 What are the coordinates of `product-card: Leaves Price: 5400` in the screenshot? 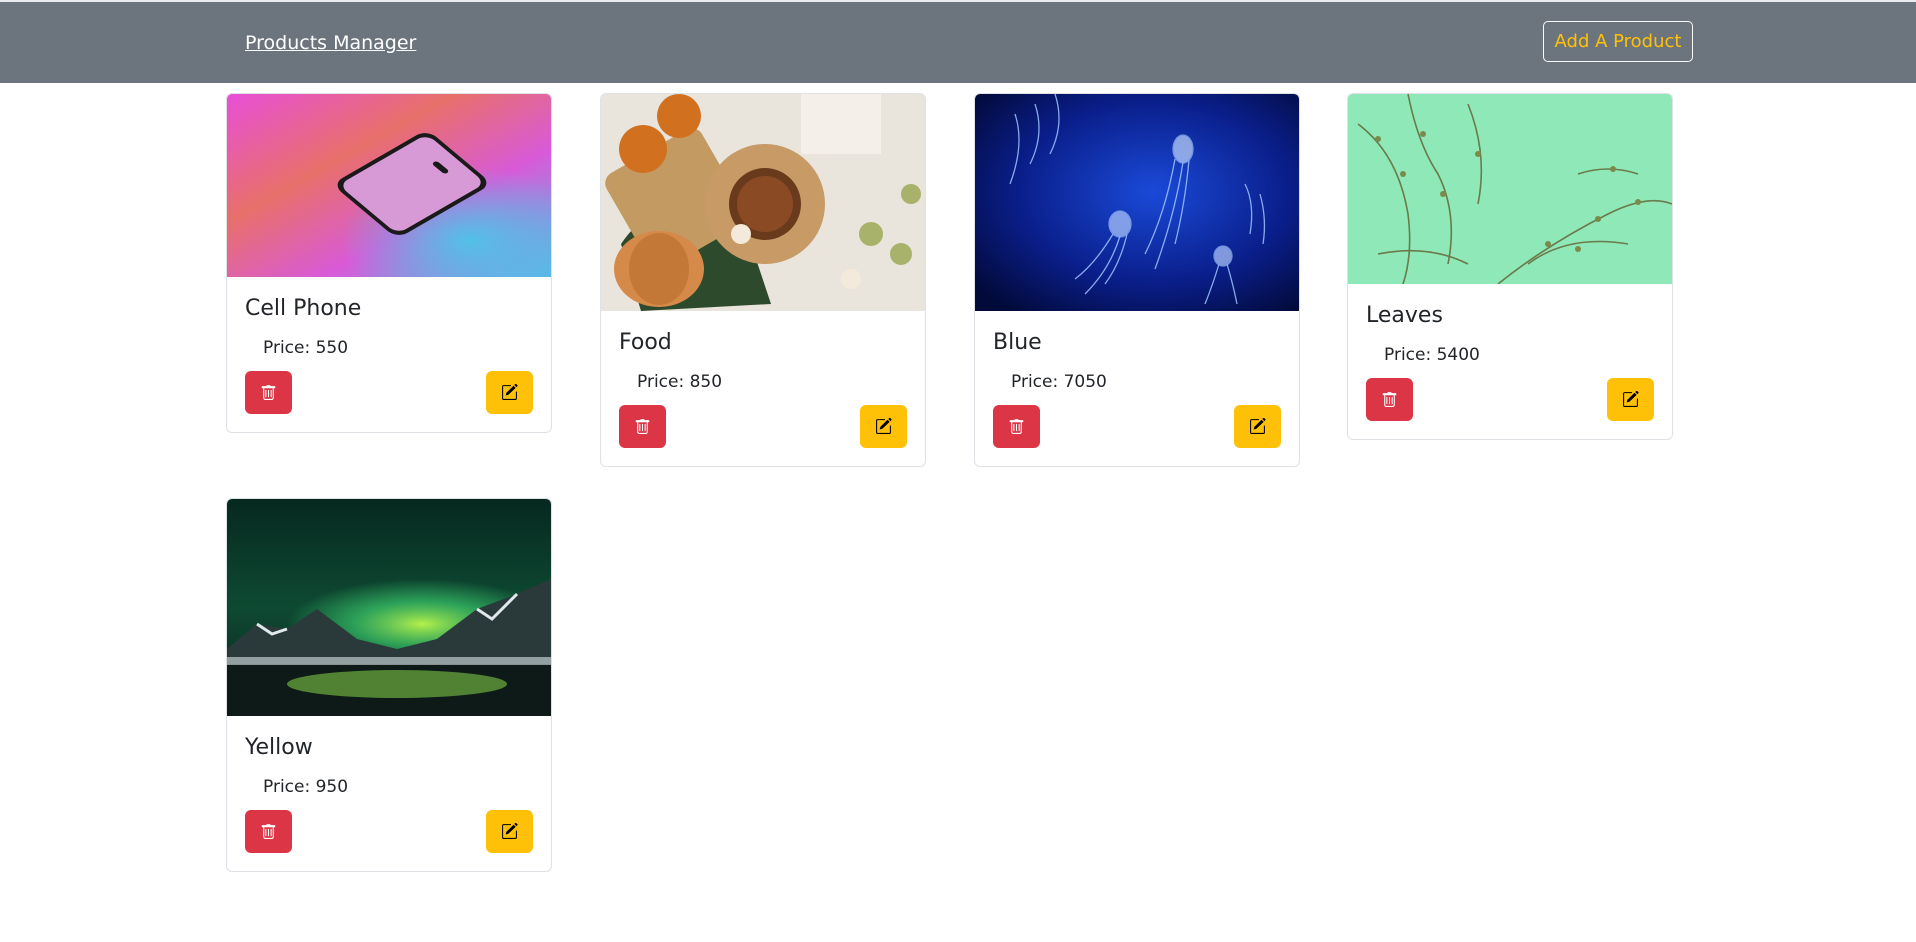 It's located at (1510, 266).